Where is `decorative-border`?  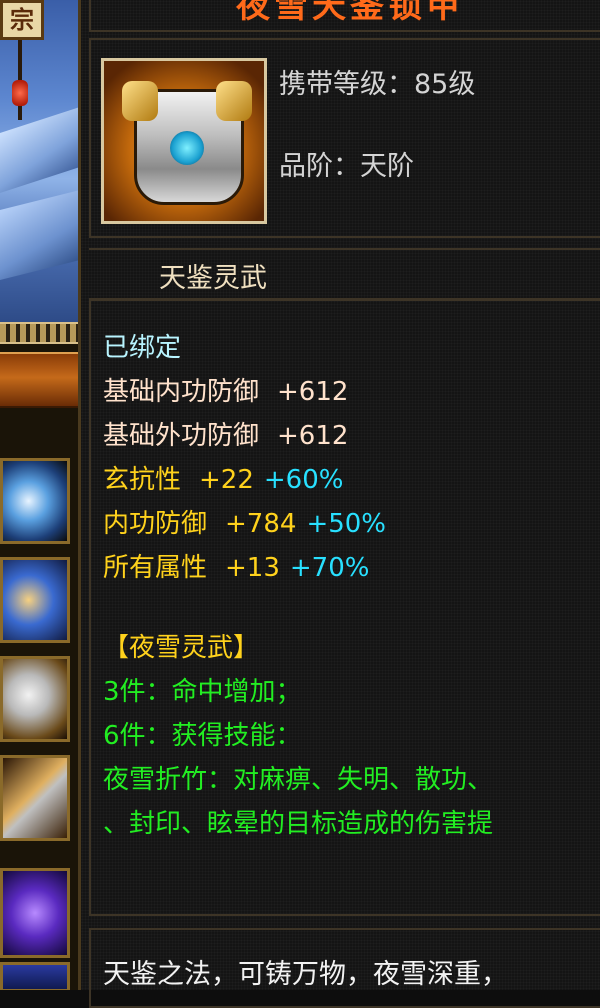
decorative-border is located at coordinates (39, 333).